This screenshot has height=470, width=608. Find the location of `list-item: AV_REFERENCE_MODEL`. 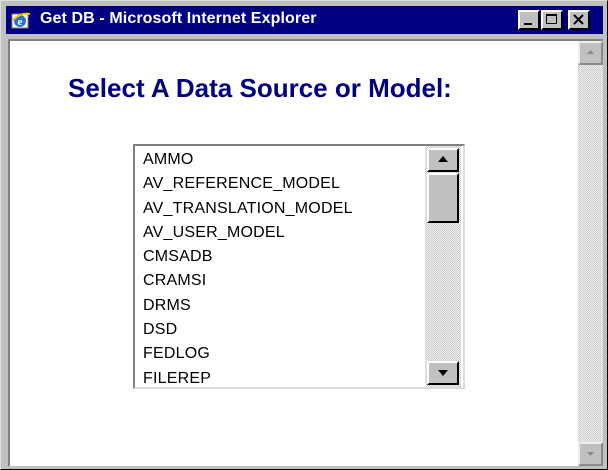

list-item: AV_REFERENCE_MODEL is located at coordinates (284, 184).